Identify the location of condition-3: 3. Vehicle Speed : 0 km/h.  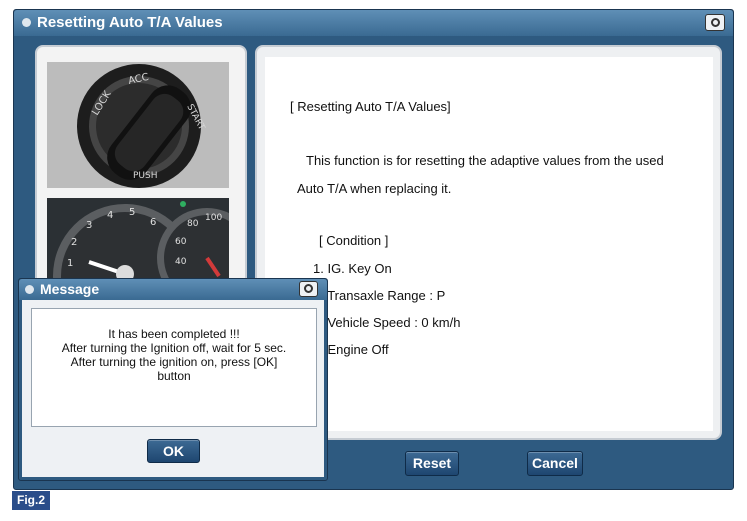
(387, 322).